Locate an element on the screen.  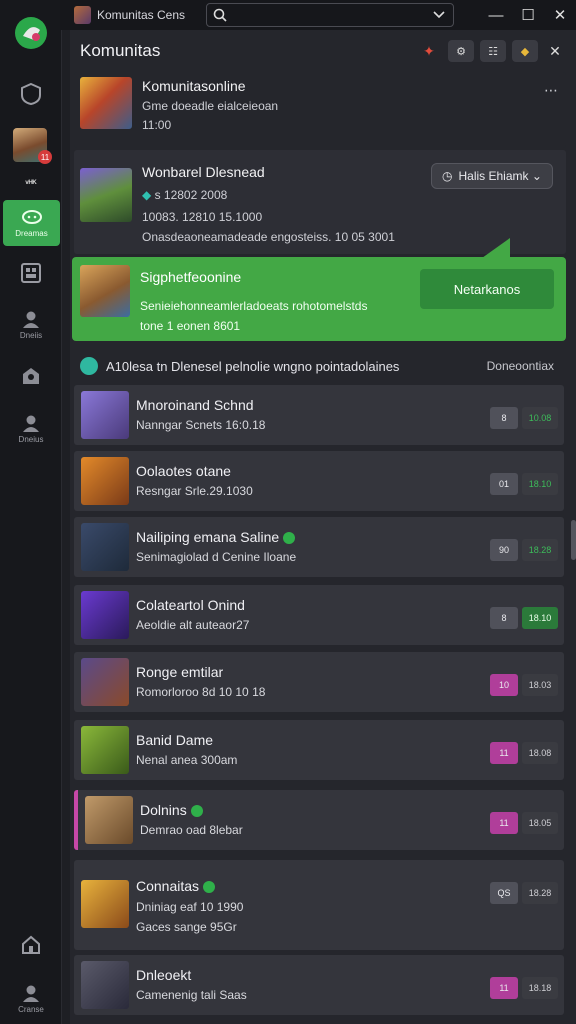
item-title: Connaitas is located at coordinates (176, 886).